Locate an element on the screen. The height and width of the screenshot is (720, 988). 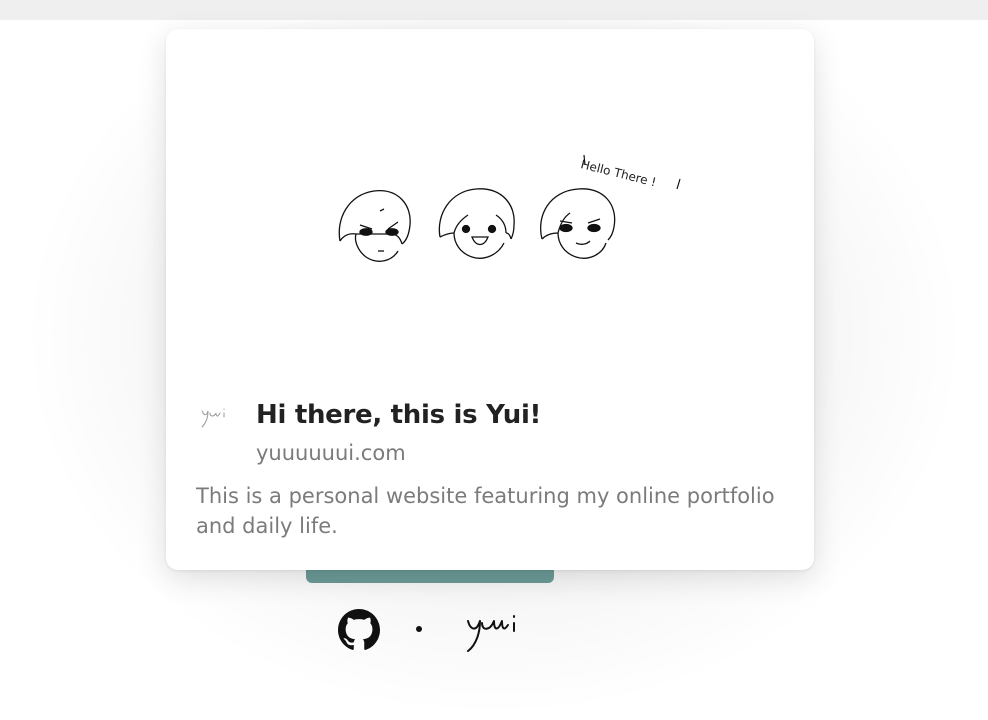
yui-signature-logo is located at coordinates (494, 630).